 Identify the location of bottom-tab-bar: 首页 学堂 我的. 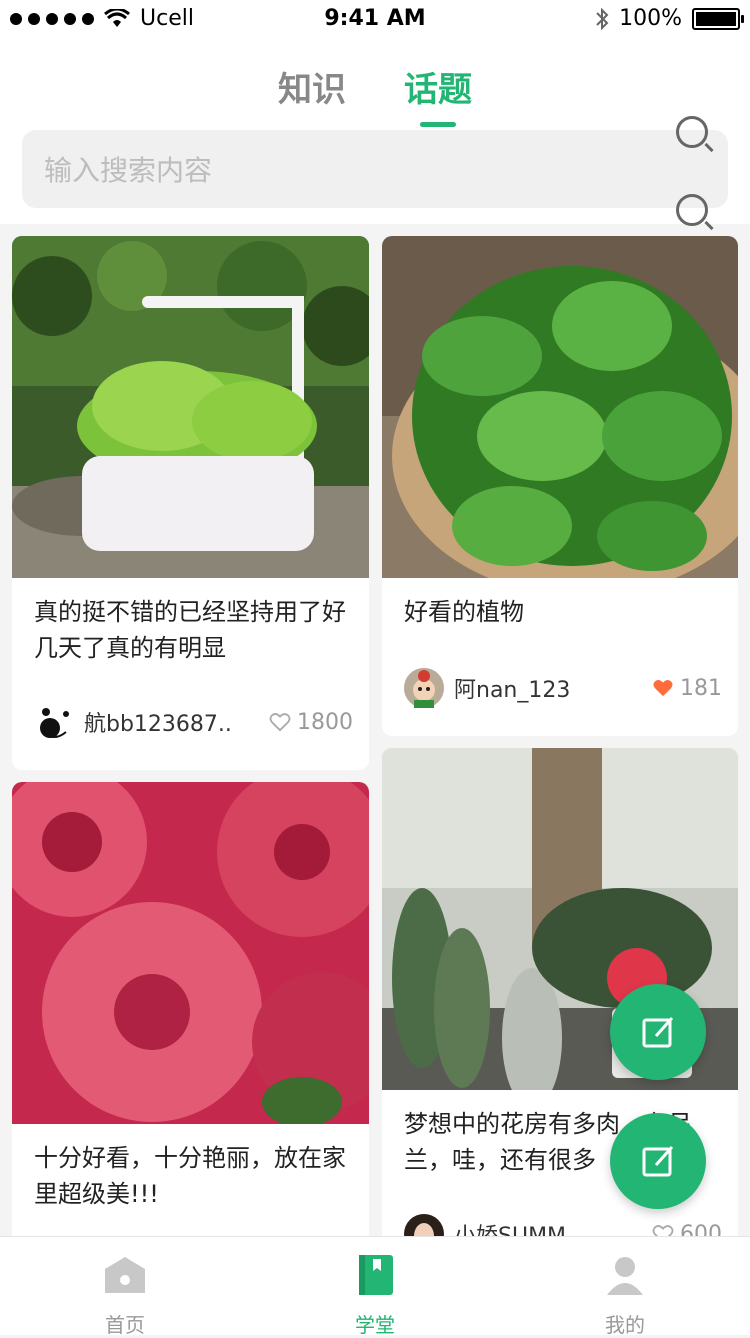
(375, 1286).